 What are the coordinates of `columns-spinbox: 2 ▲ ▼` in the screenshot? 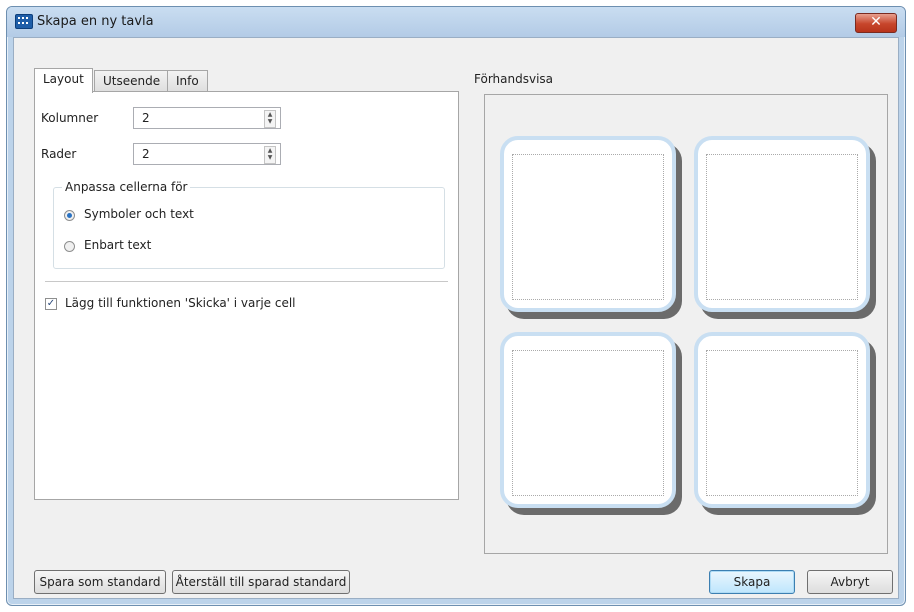 It's located at (207, 118).